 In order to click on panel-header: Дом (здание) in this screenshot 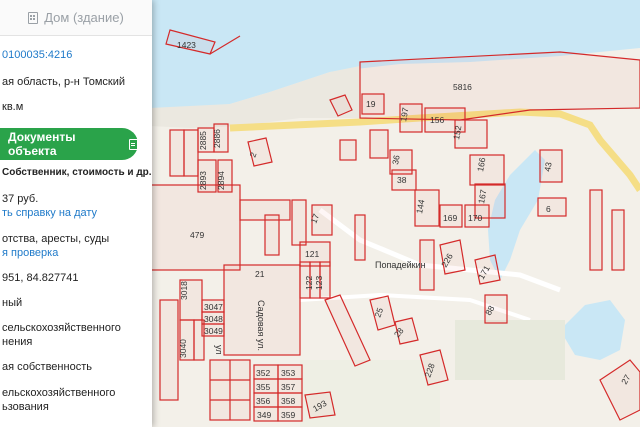, I will do `click(76, 18)`.